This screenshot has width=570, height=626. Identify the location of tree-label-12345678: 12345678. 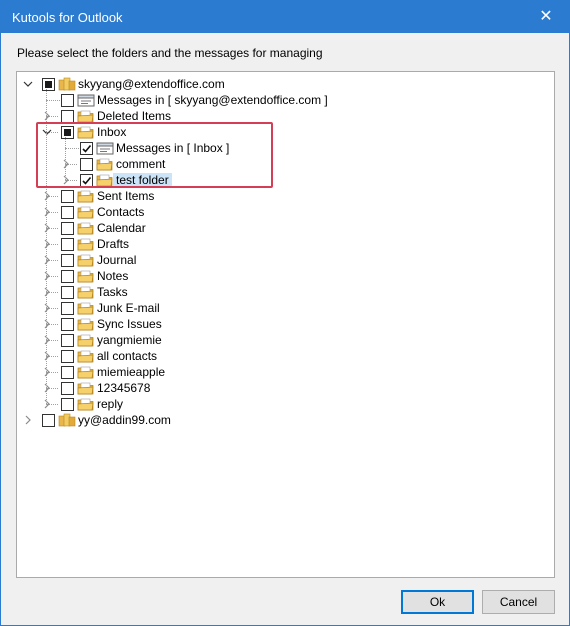
(123, 388).